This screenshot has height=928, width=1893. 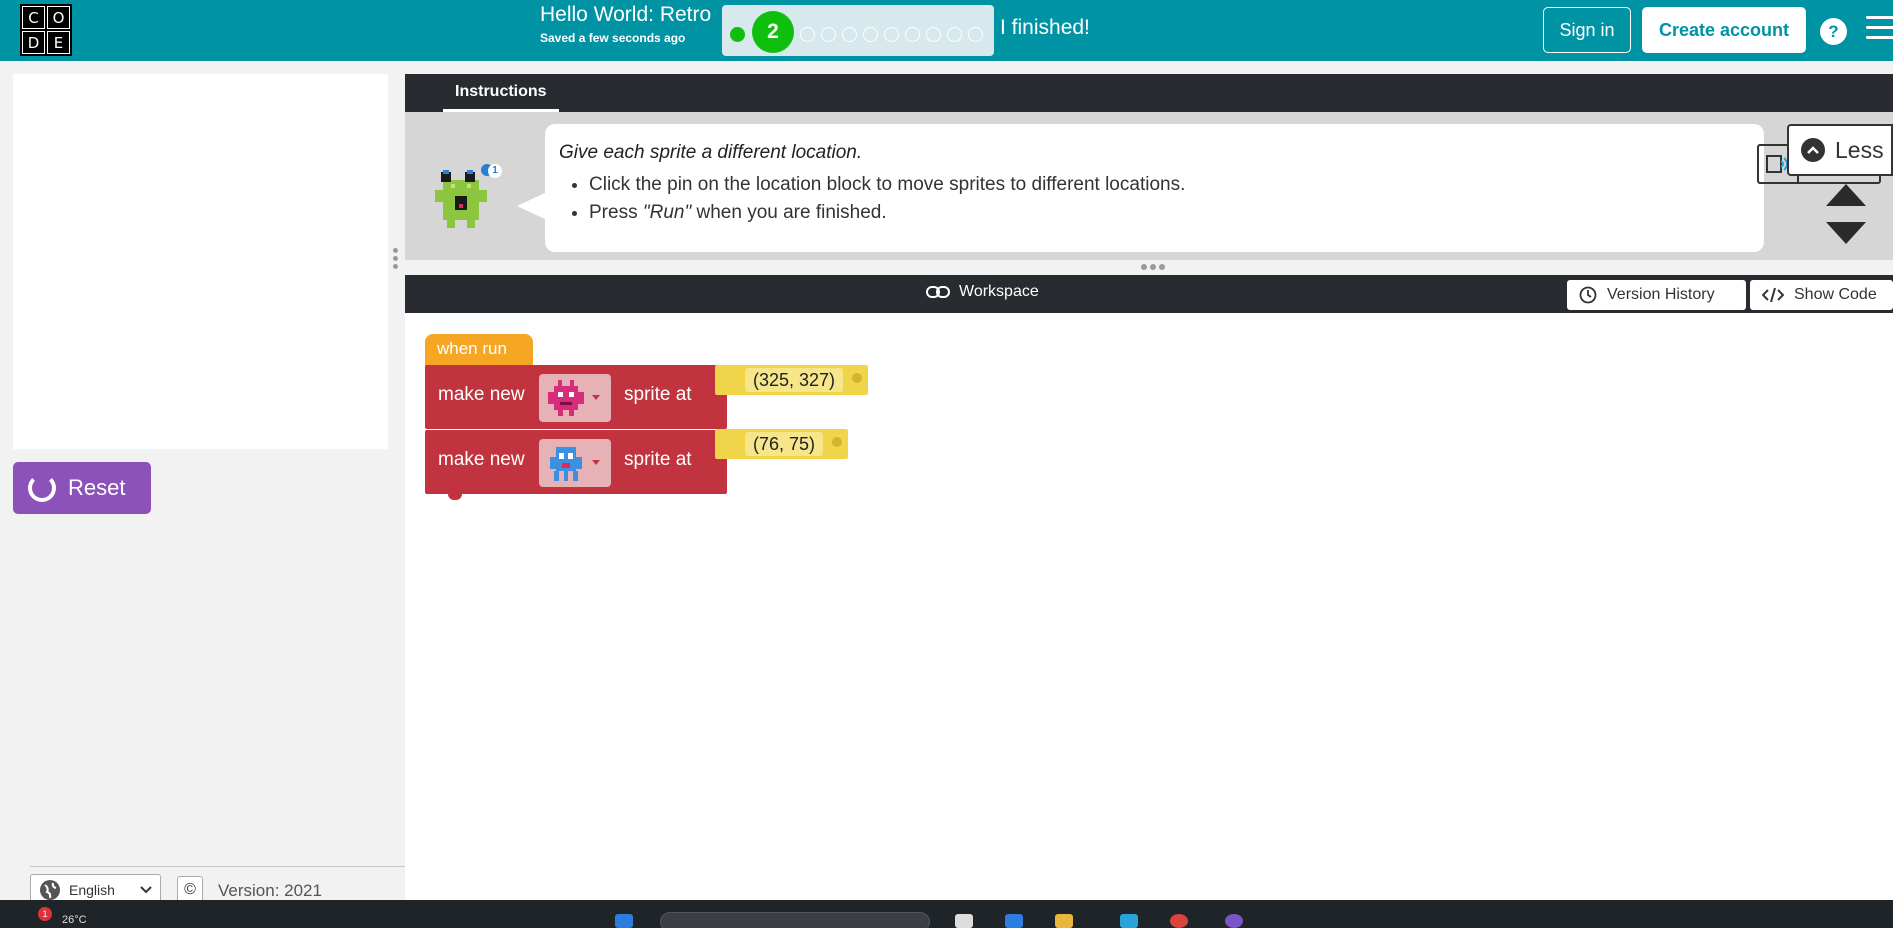 I want to click on chrome-icon, so click(x=1179, y=921).